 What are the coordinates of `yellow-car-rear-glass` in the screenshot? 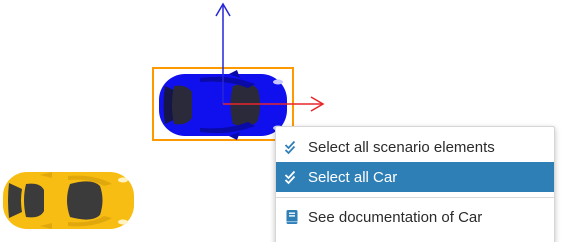 It's located at (34, 200).